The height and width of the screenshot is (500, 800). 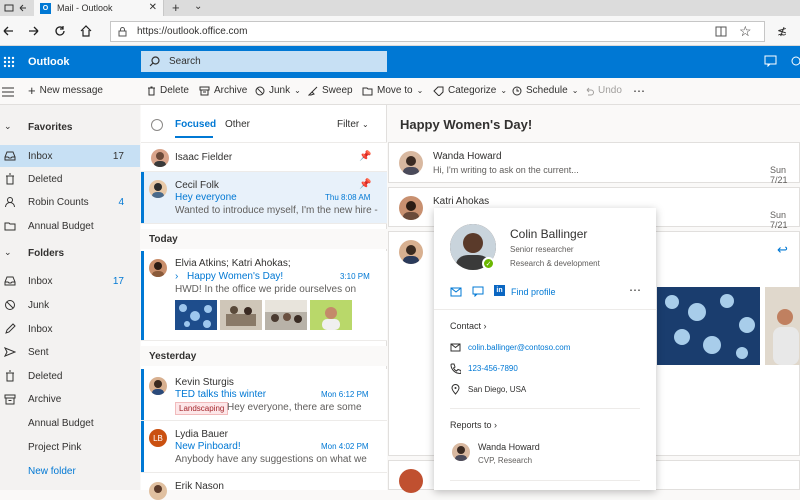 What do you see at coordinates (40, 281) in the screenshot?
I see `nav-label: Inbox` at bounding box center [40, 281].